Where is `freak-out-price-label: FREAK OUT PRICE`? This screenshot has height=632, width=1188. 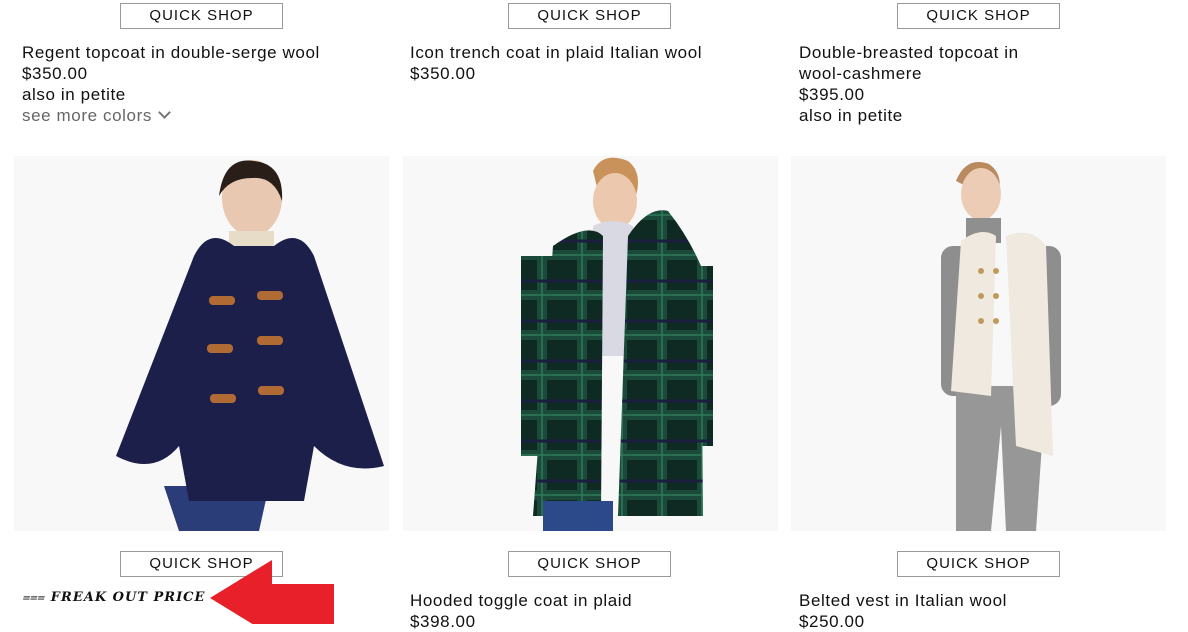 freak-out-price-label: FREAK OUT PRICE is located at coordinates (128, 597).